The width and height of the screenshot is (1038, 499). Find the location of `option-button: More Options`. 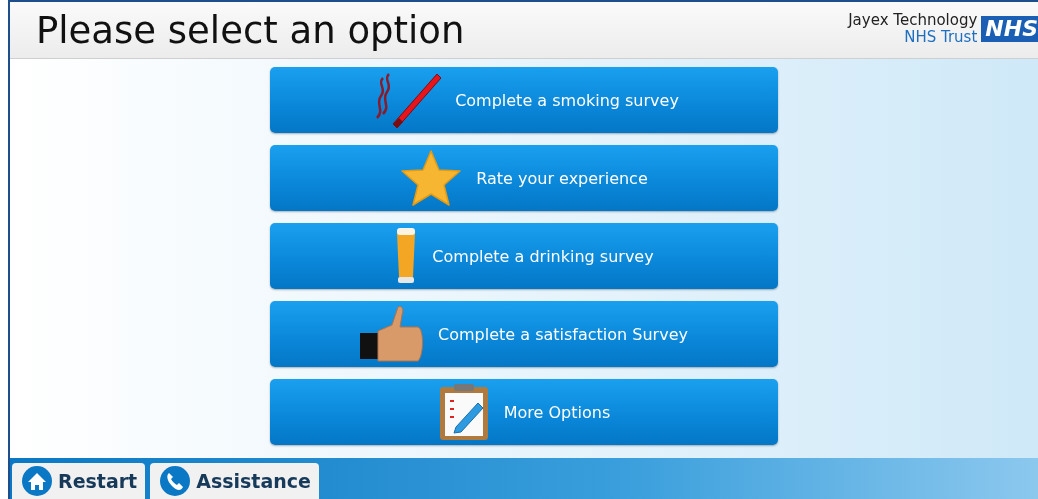

option-button: More Options is located at coordinates (524, 412).